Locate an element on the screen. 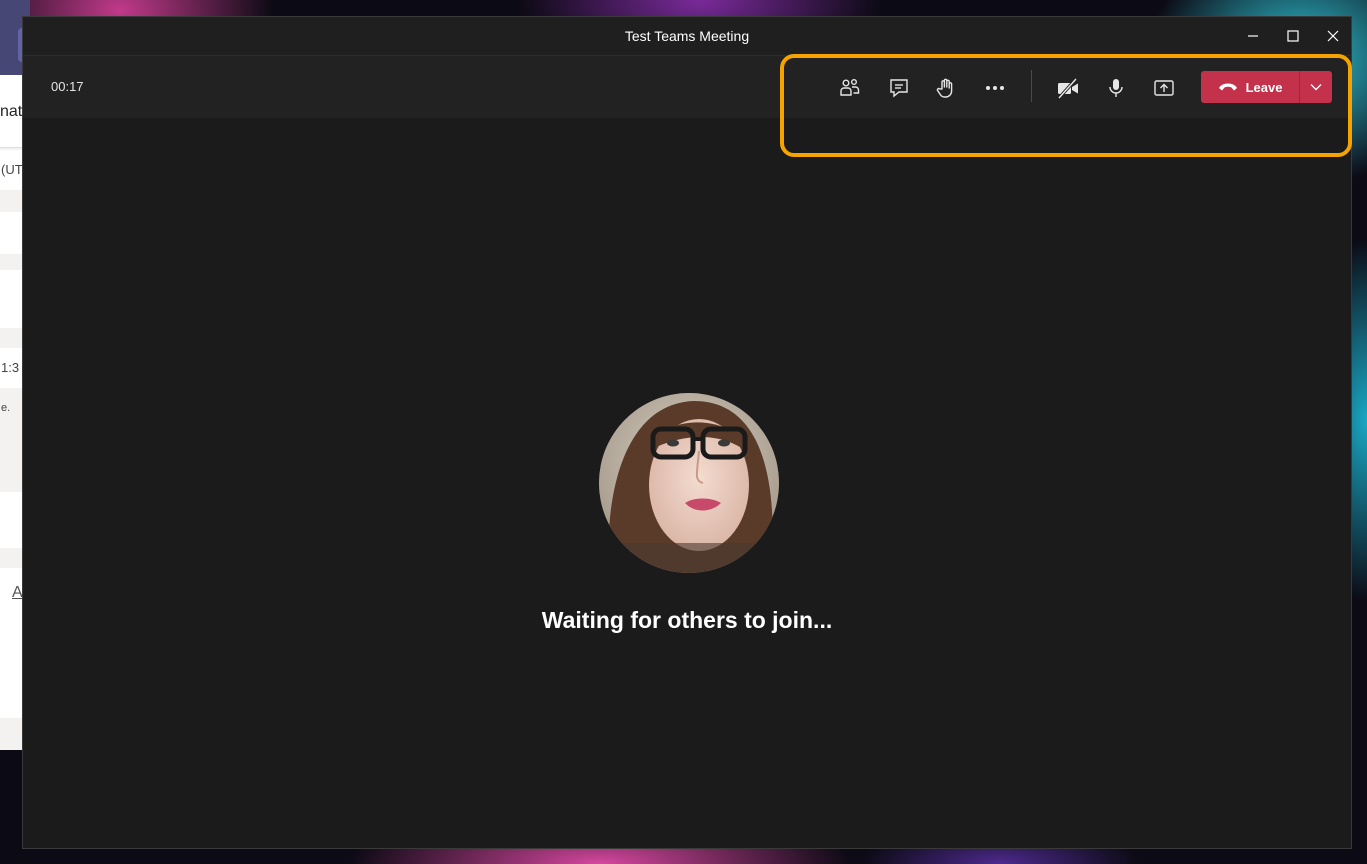 The image size is (1367, 864). title-bar: Test Teams Meeting is located at coordinates (687, 36).